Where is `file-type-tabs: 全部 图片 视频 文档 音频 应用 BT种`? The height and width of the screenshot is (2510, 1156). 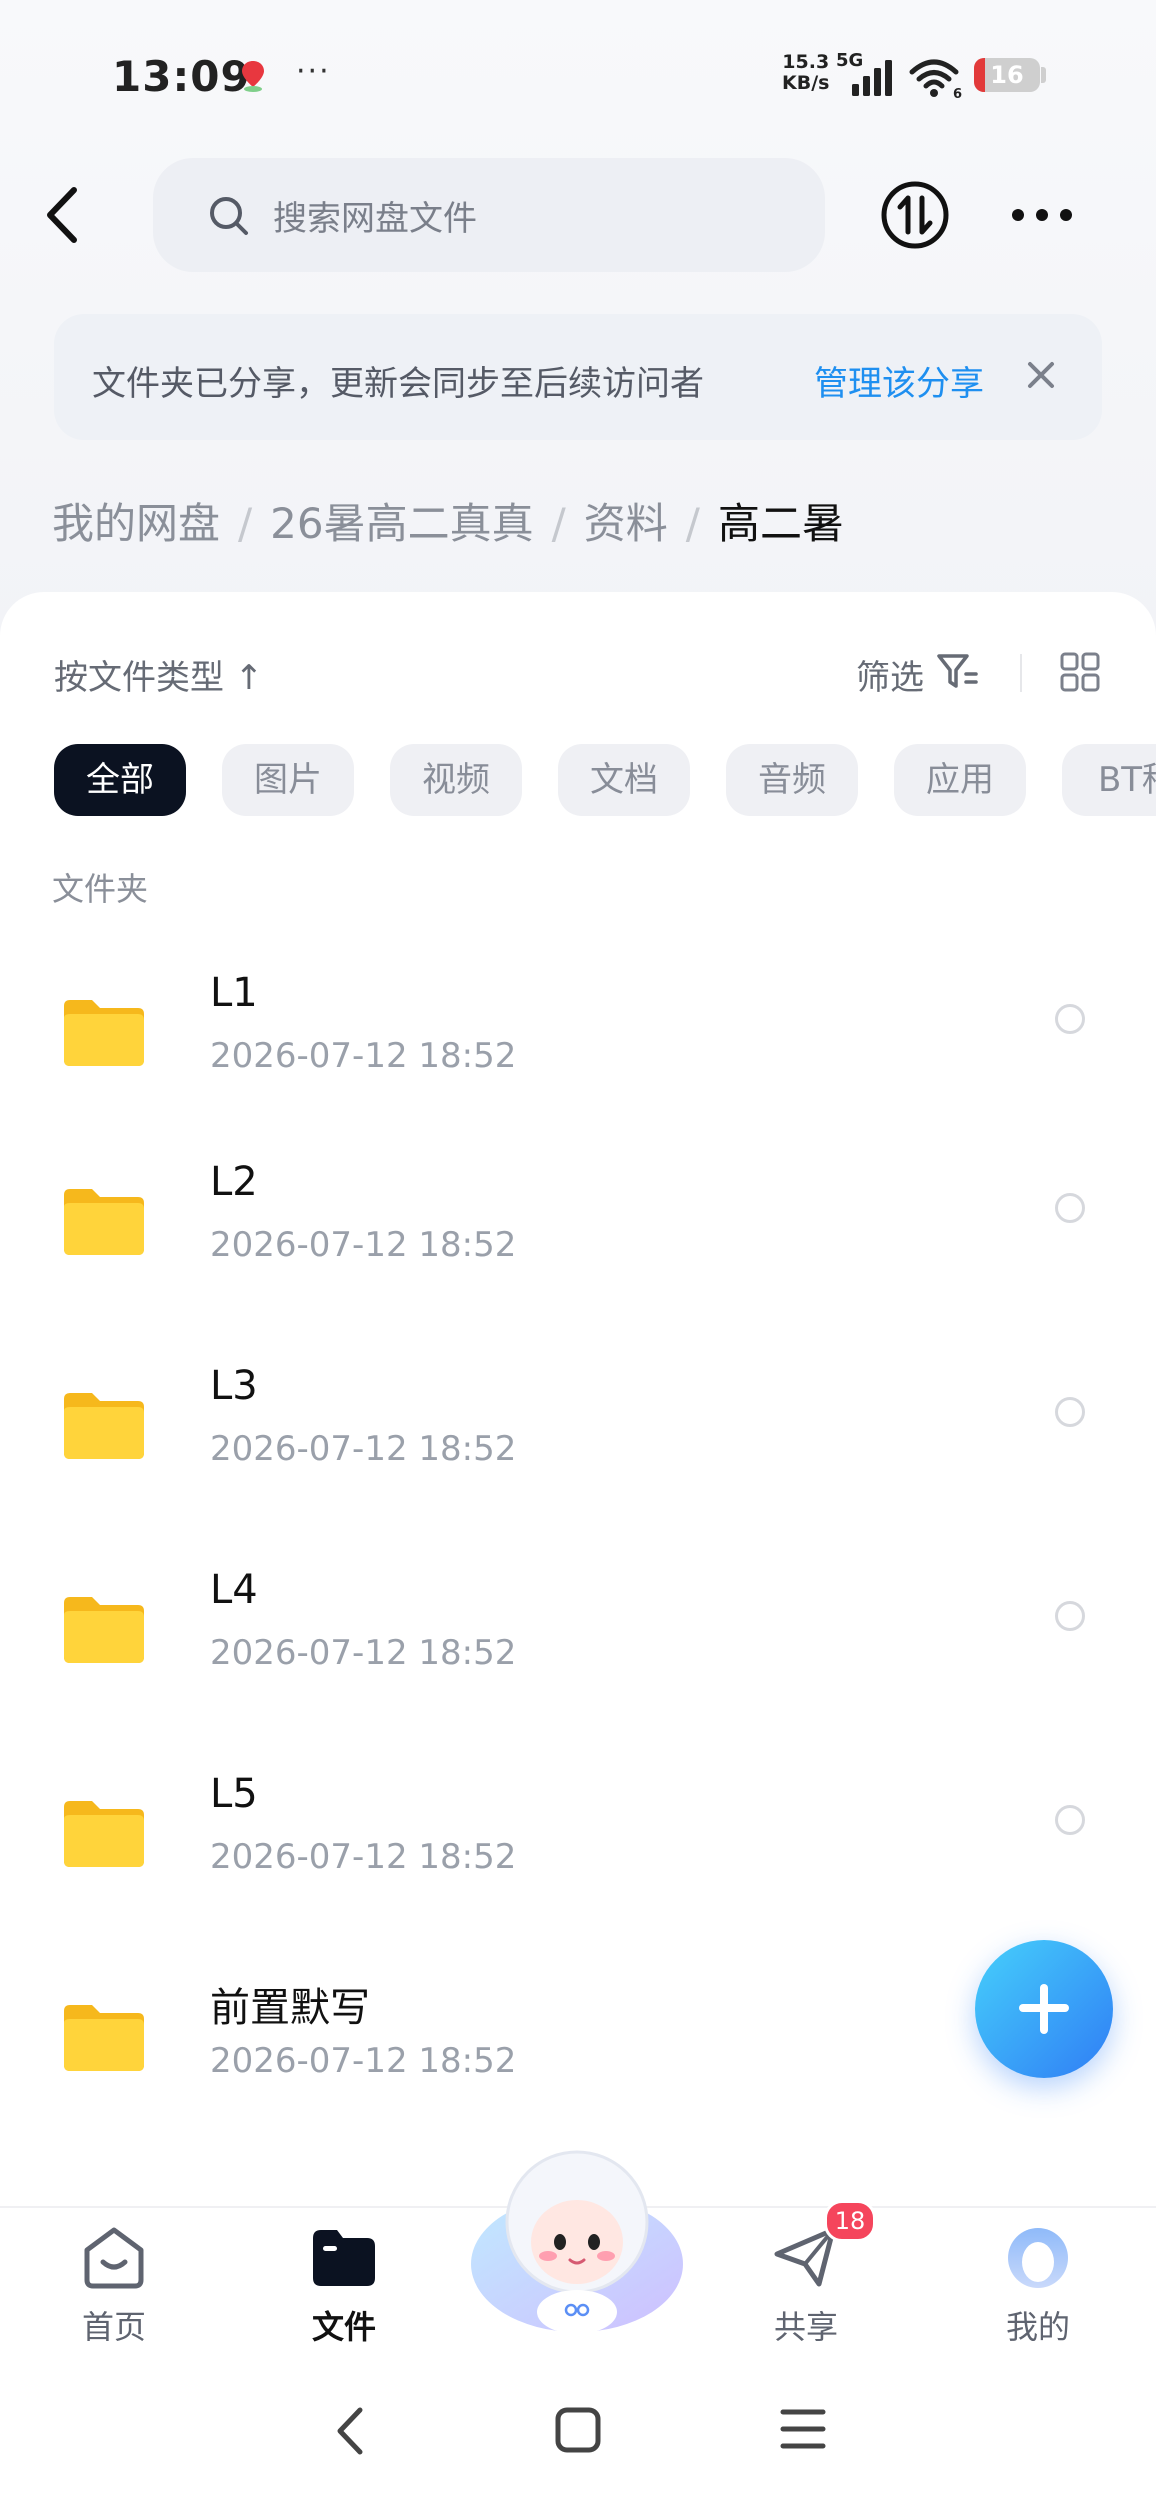
file-type-tabs: 全部 图片 视频 文档 音频 应用 BT种 is located at coordinates (605, 780).